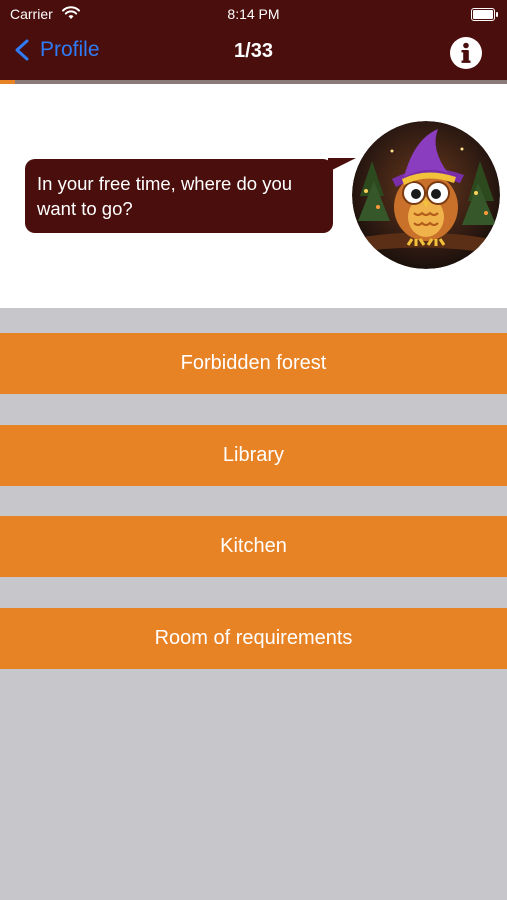  I want to click on answer-option-3: Kitchen, so click(253, 546).